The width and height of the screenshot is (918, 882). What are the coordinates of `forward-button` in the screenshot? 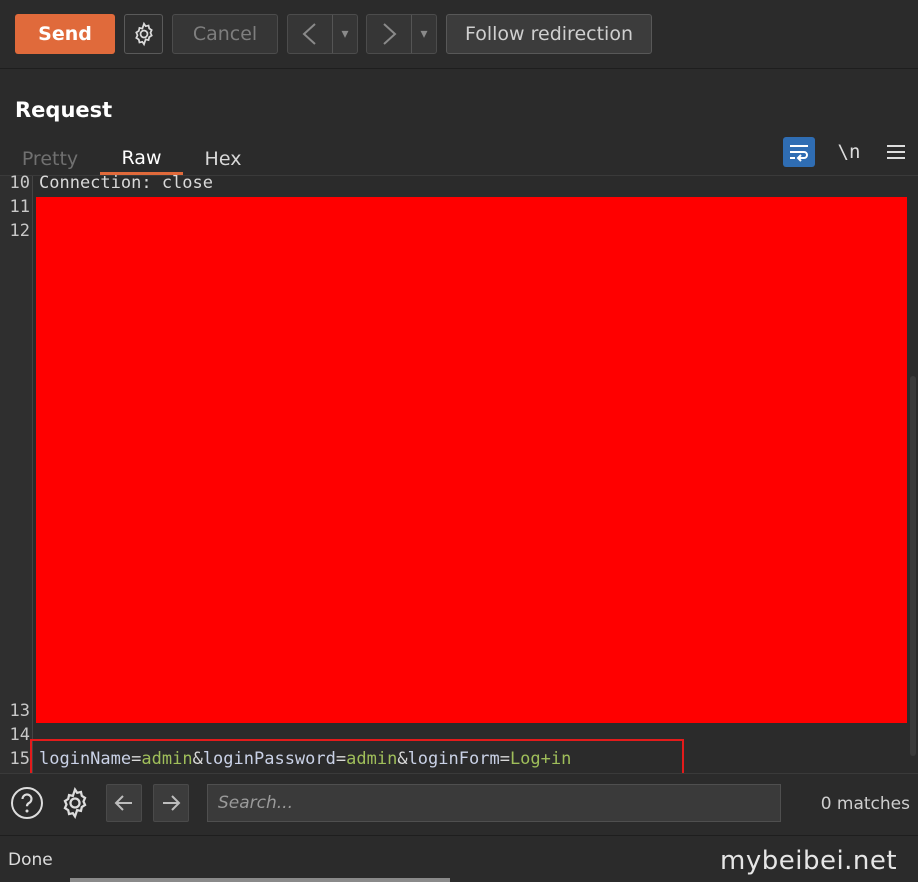 It's located at (389, 34).